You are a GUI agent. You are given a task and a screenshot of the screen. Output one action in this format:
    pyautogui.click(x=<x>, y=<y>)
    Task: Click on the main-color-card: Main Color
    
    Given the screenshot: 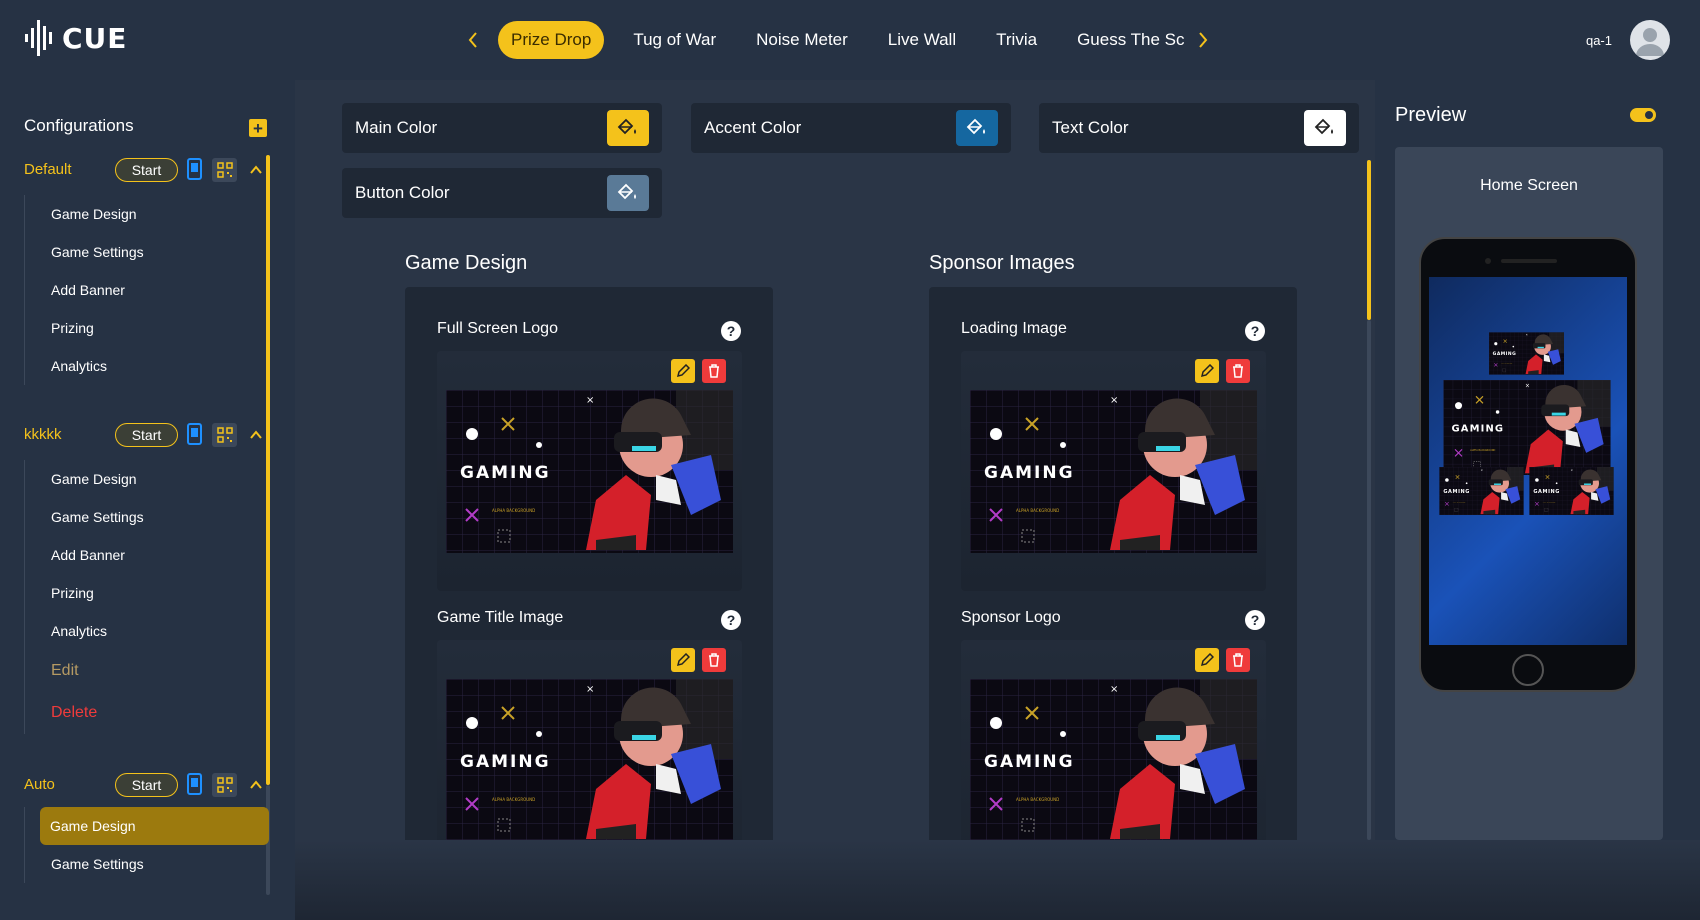 What is the action you would take?
    pyautogui.click(x=502, y=128)
    